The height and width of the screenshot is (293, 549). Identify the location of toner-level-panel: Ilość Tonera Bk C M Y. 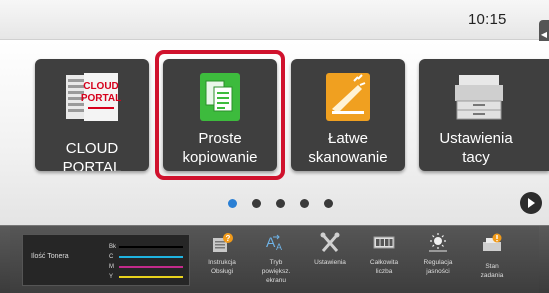
(106, 260).